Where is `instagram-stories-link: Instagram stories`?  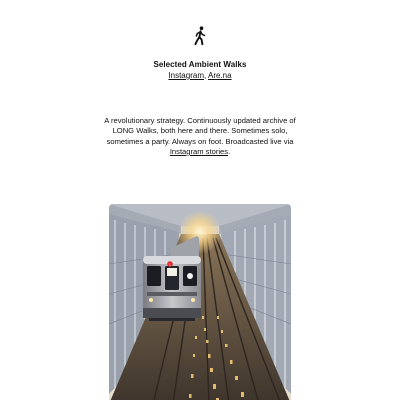
instagram-stories-link: Instagram stories is located at coordinates (199, 151).